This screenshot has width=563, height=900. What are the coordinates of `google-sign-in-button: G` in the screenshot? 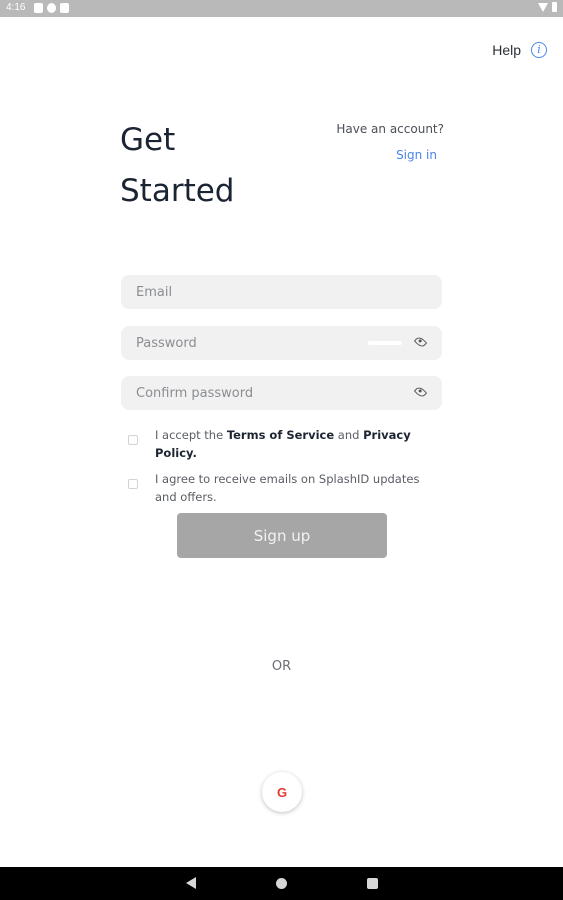 It's located at (282, 792).